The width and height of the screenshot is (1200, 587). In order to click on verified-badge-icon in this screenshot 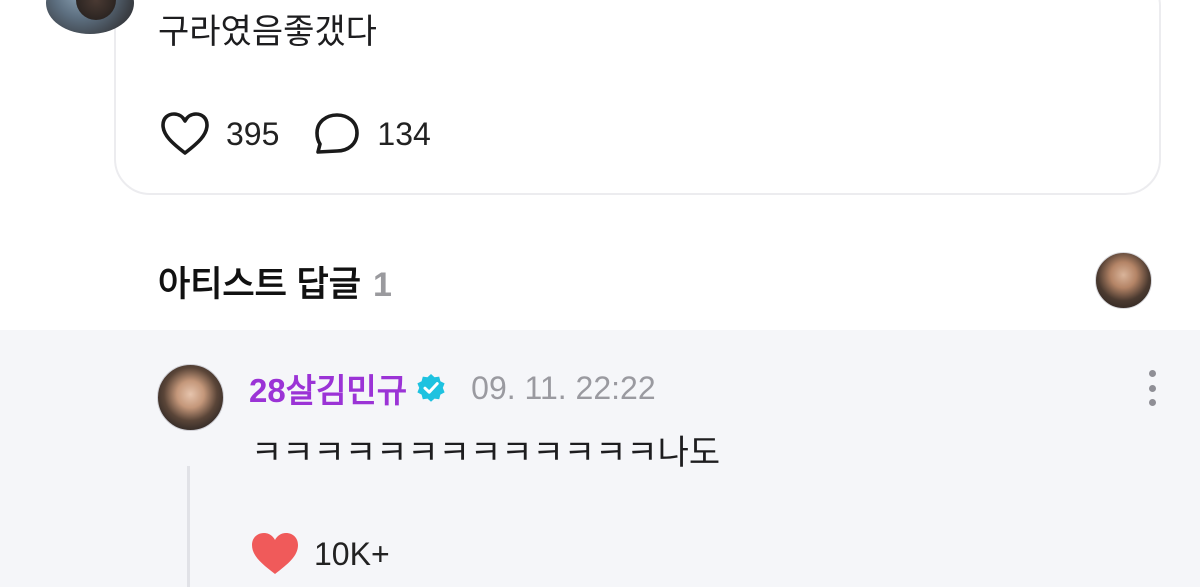, I will do `click(431, 388)`.